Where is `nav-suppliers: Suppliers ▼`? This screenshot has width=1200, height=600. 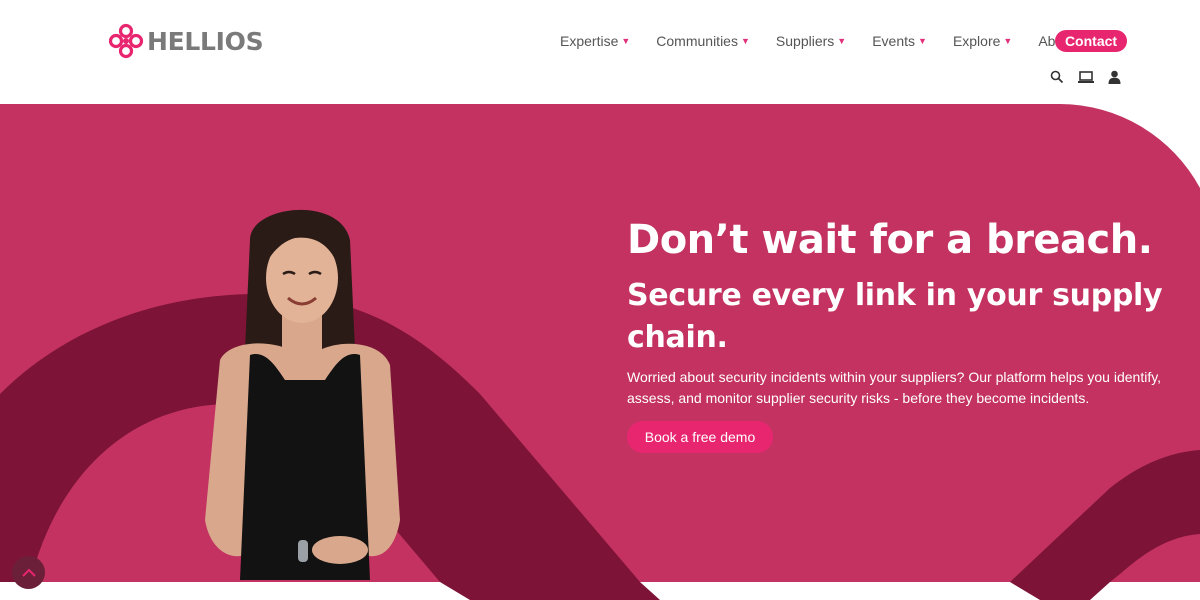
nav-suppliers: Suppliers ▼ is located at coordinates (811, 41).